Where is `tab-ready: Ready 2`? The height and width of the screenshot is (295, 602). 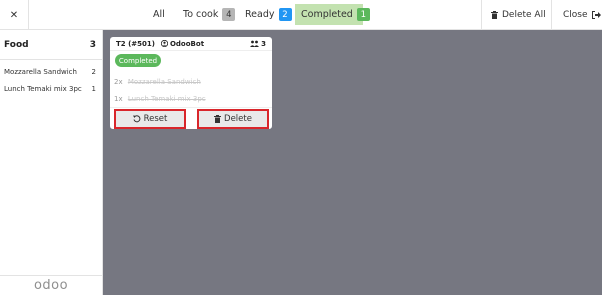 tab-ready: Ready 2 is located at coordinates (268, 14).